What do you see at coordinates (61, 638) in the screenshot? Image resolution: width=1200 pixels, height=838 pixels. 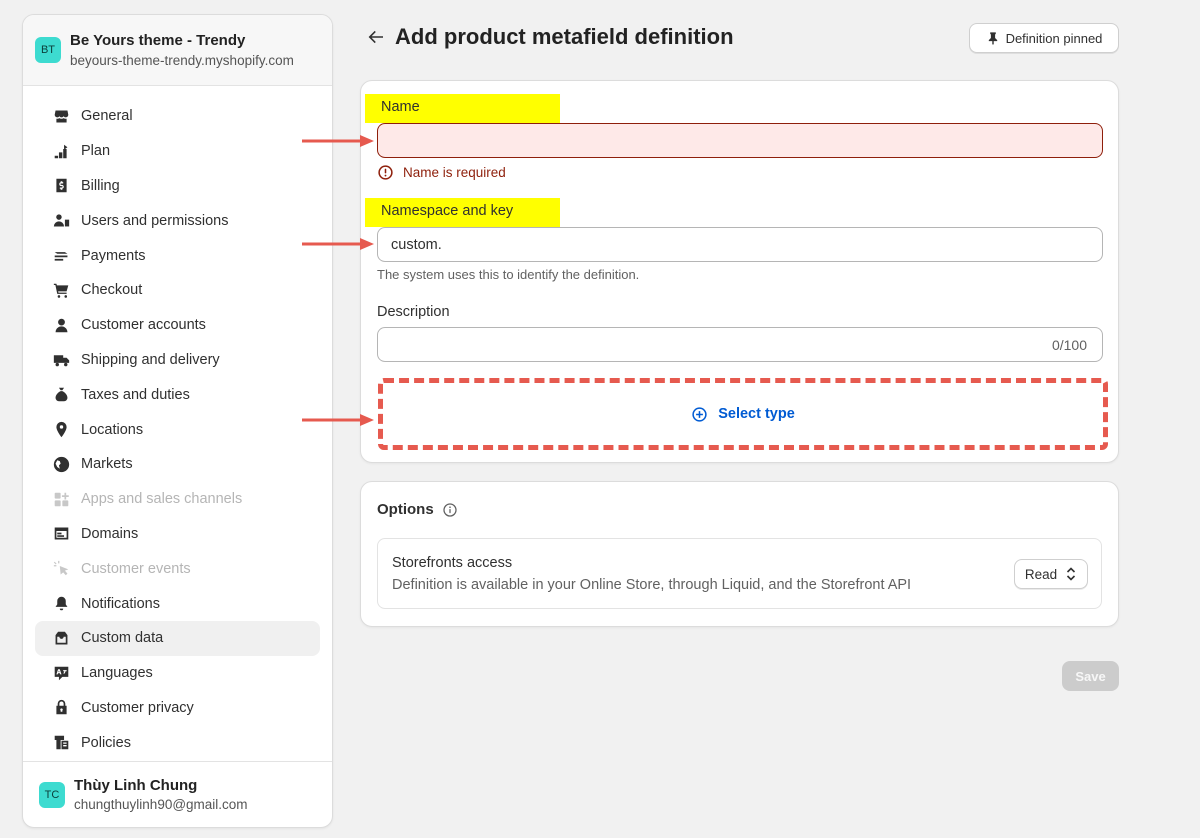 I see `custom-data-icon` at bounding box center [61, 638].